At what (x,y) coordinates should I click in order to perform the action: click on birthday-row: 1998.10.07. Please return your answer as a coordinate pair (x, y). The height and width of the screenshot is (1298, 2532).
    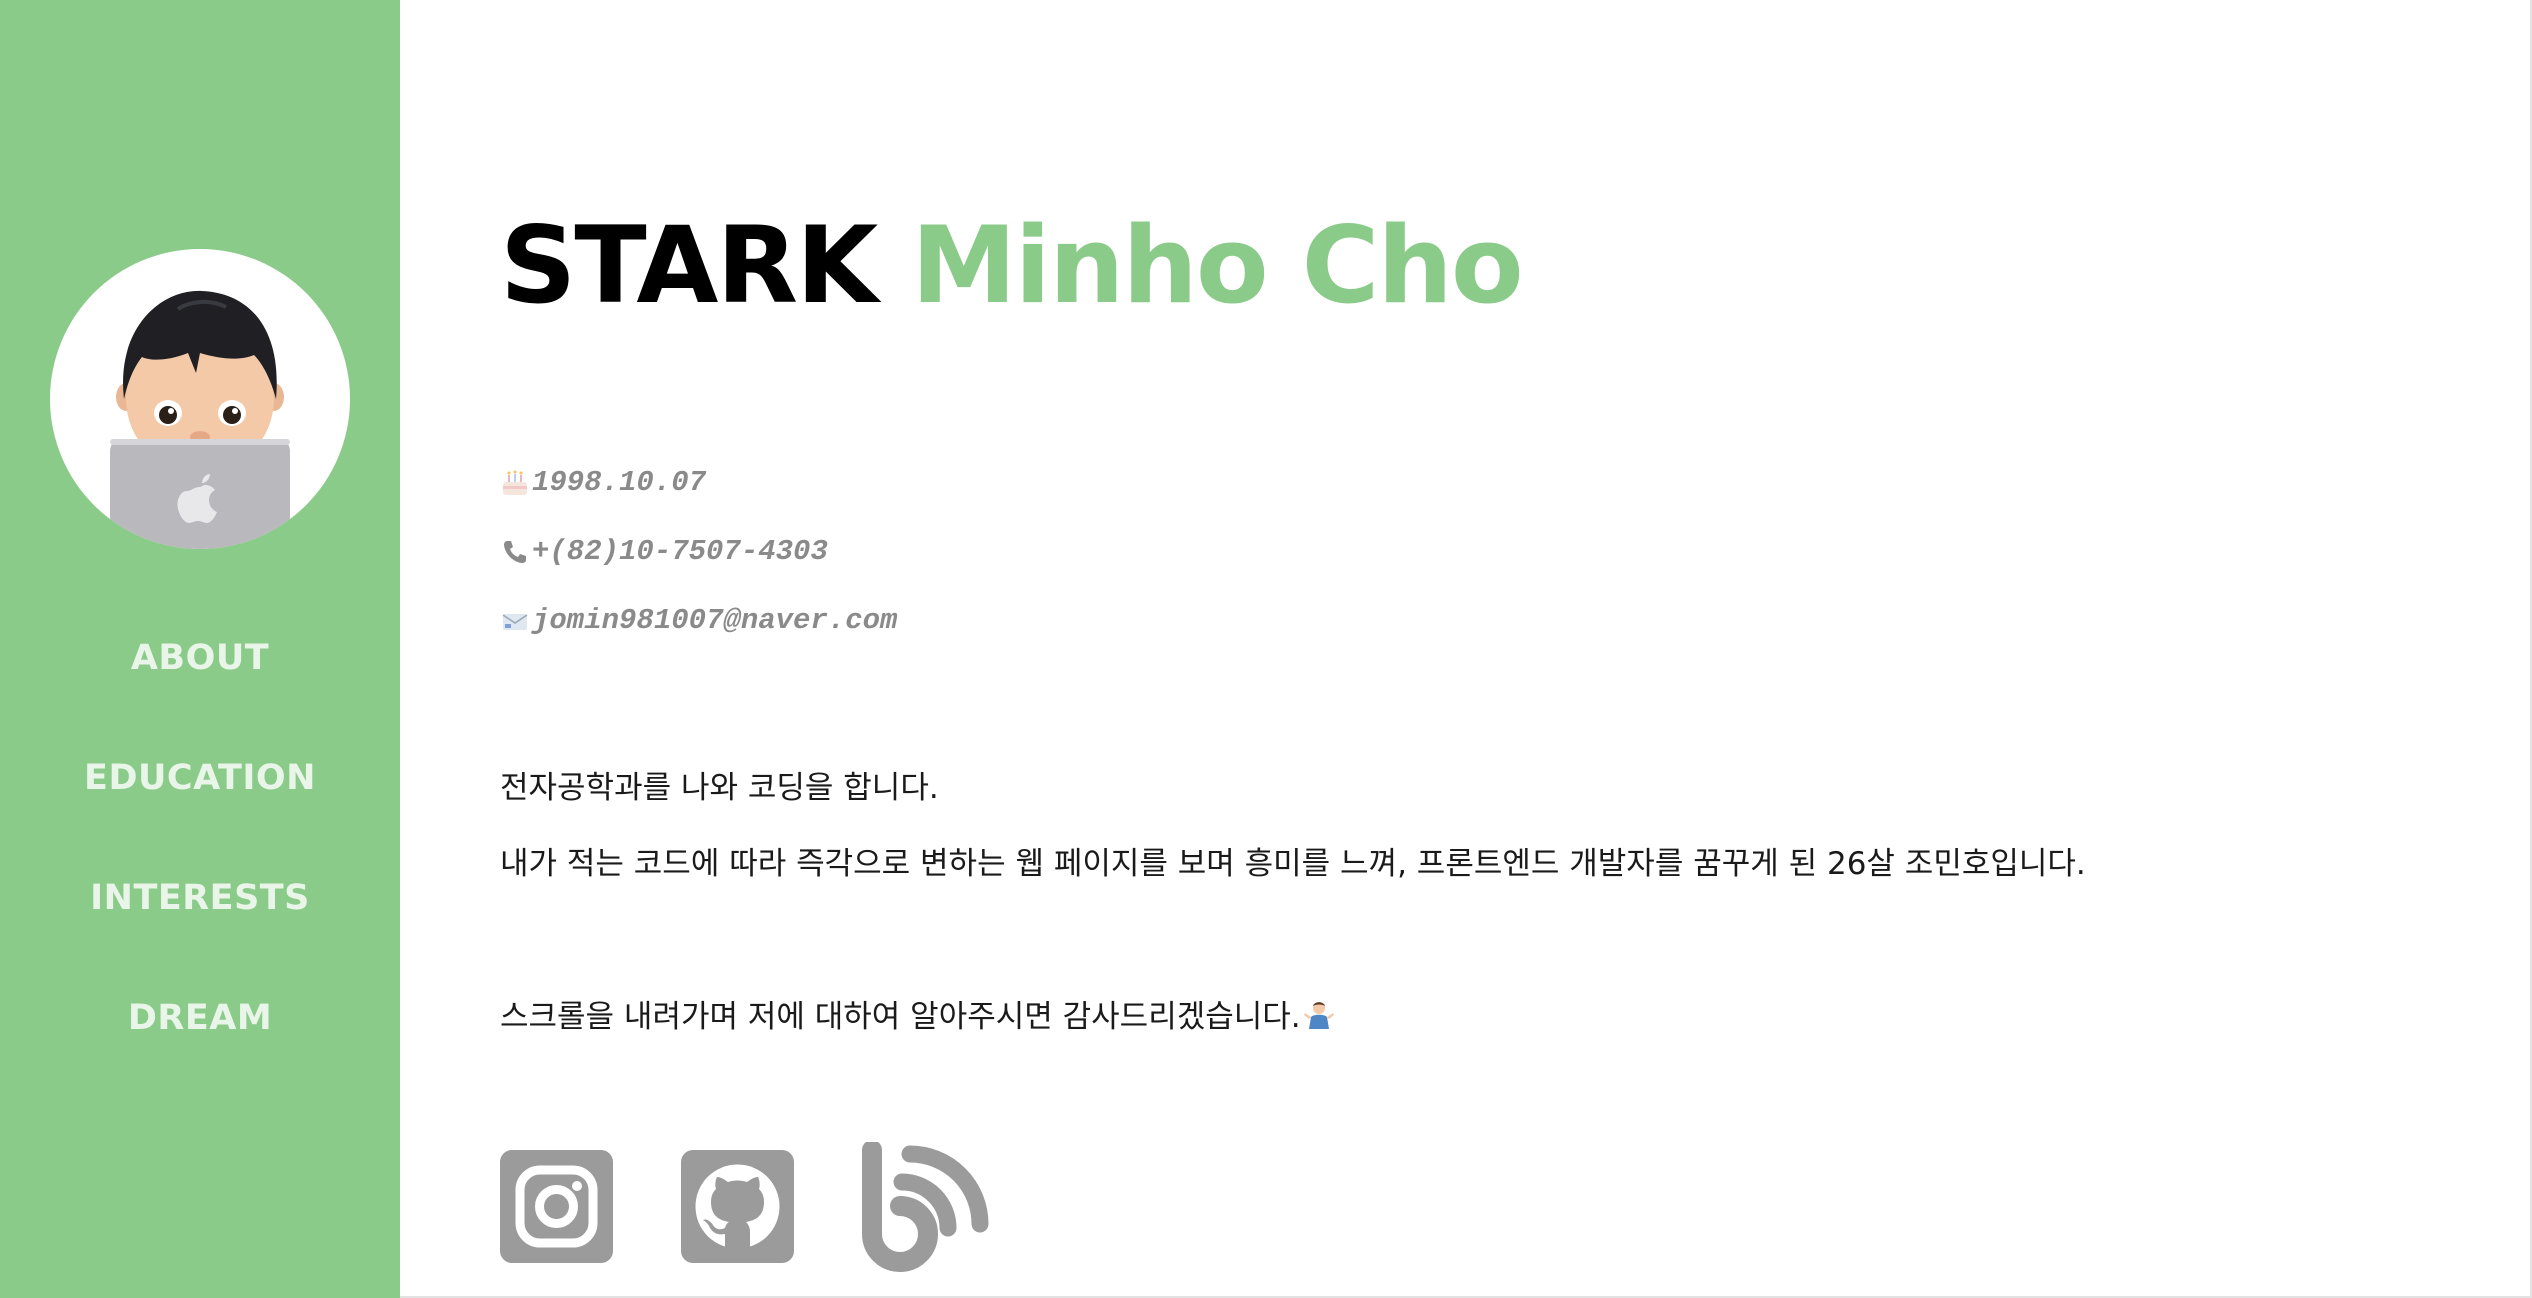
    Looking at the image, I should click on (698, 482).